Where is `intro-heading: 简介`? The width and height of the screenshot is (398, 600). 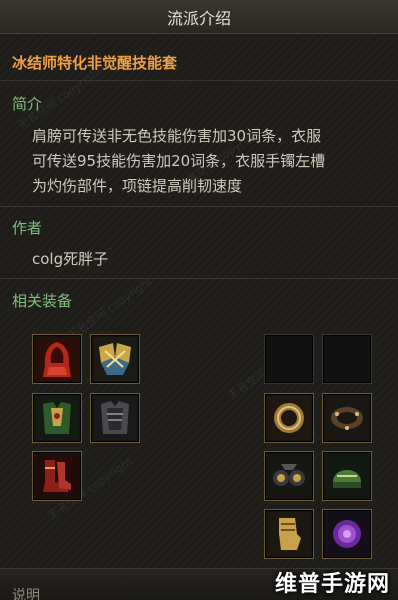
intro-heading: 简介 is located at coordinates (27, 104).